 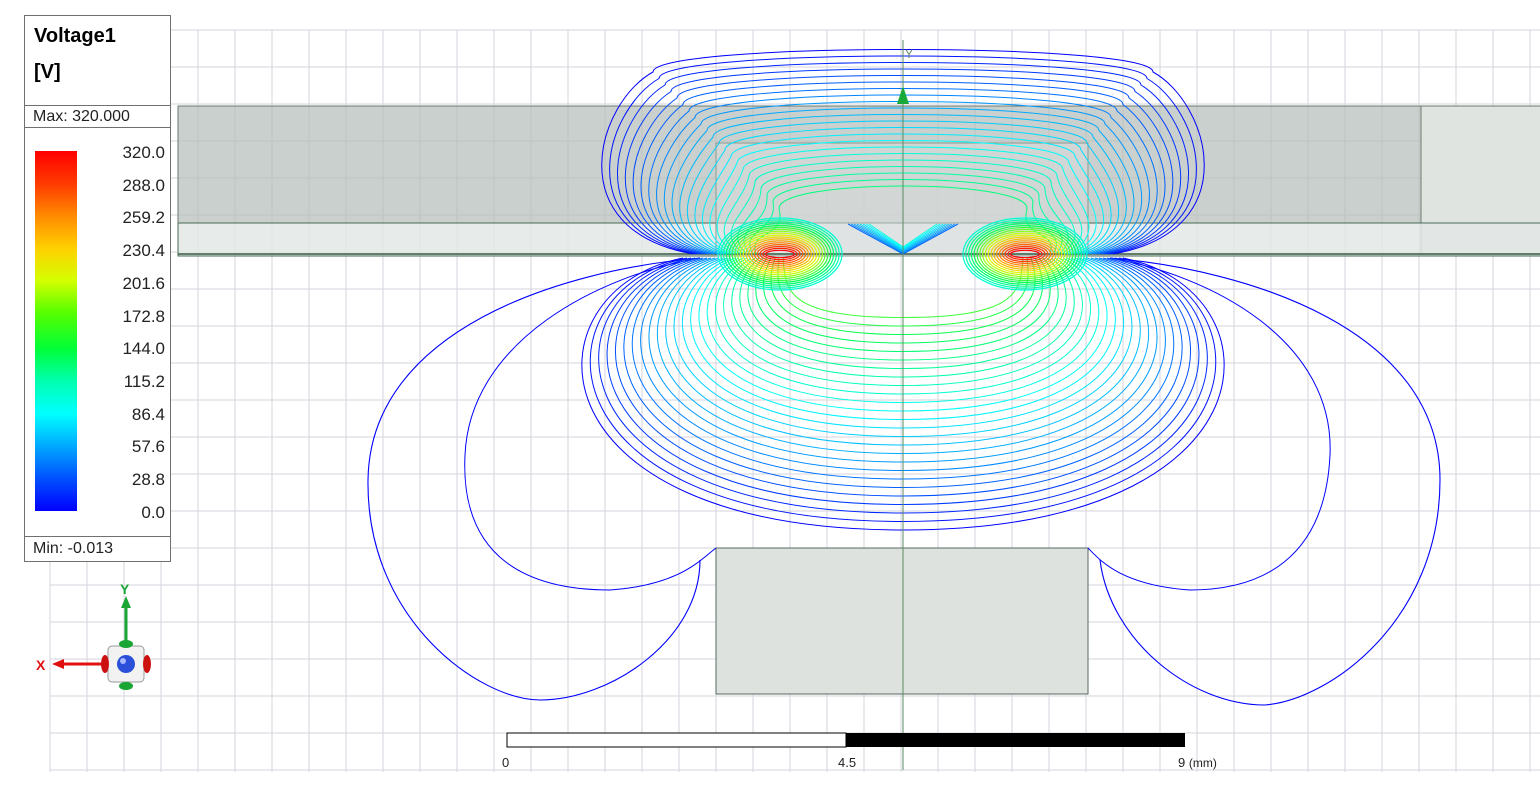 What do you see at coordinates (143, 316) in the screenshot?
I see `legend-tick-label: 172.8` at bounding box center [143, 316].